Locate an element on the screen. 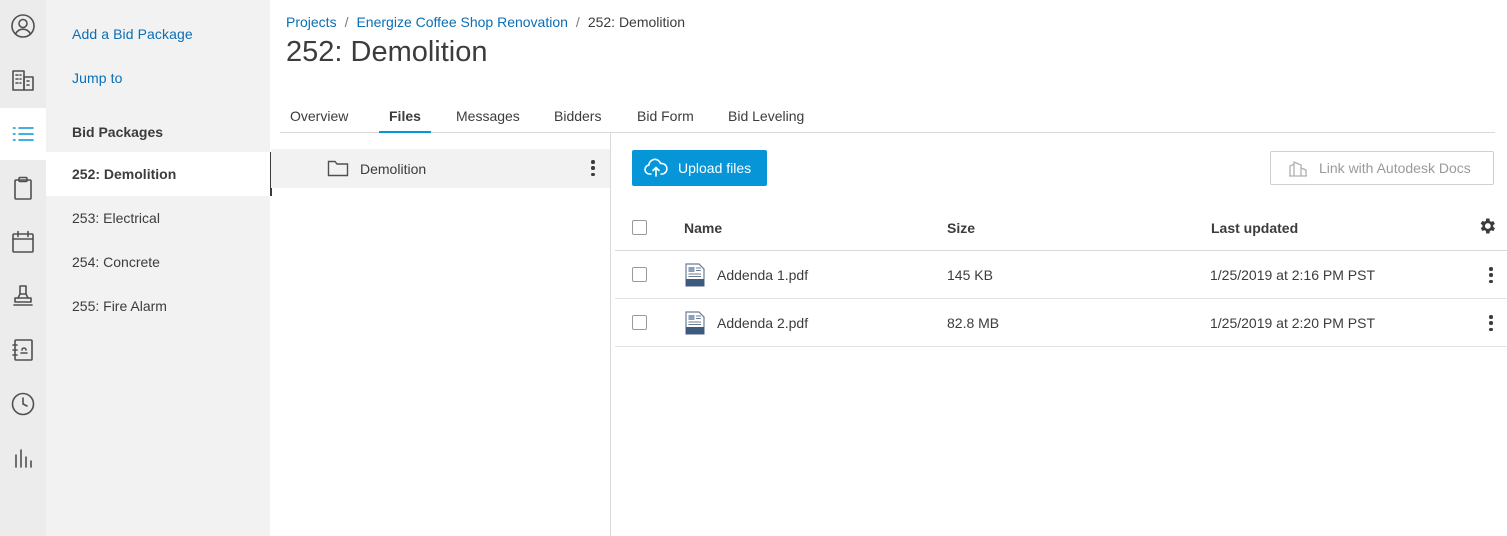 The image size is (1507, 536). folder-name: Demolition is located at coordinates (393, 169).